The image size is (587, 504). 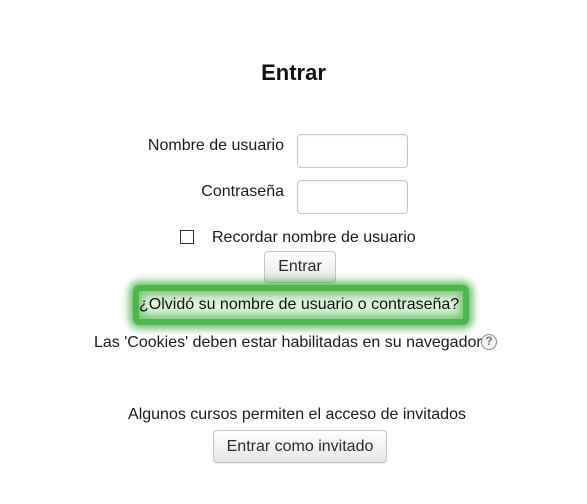 What do you see at coordinates (352, 197) in the screenshot?
I see `password-field` at bounding box center [352, 197].